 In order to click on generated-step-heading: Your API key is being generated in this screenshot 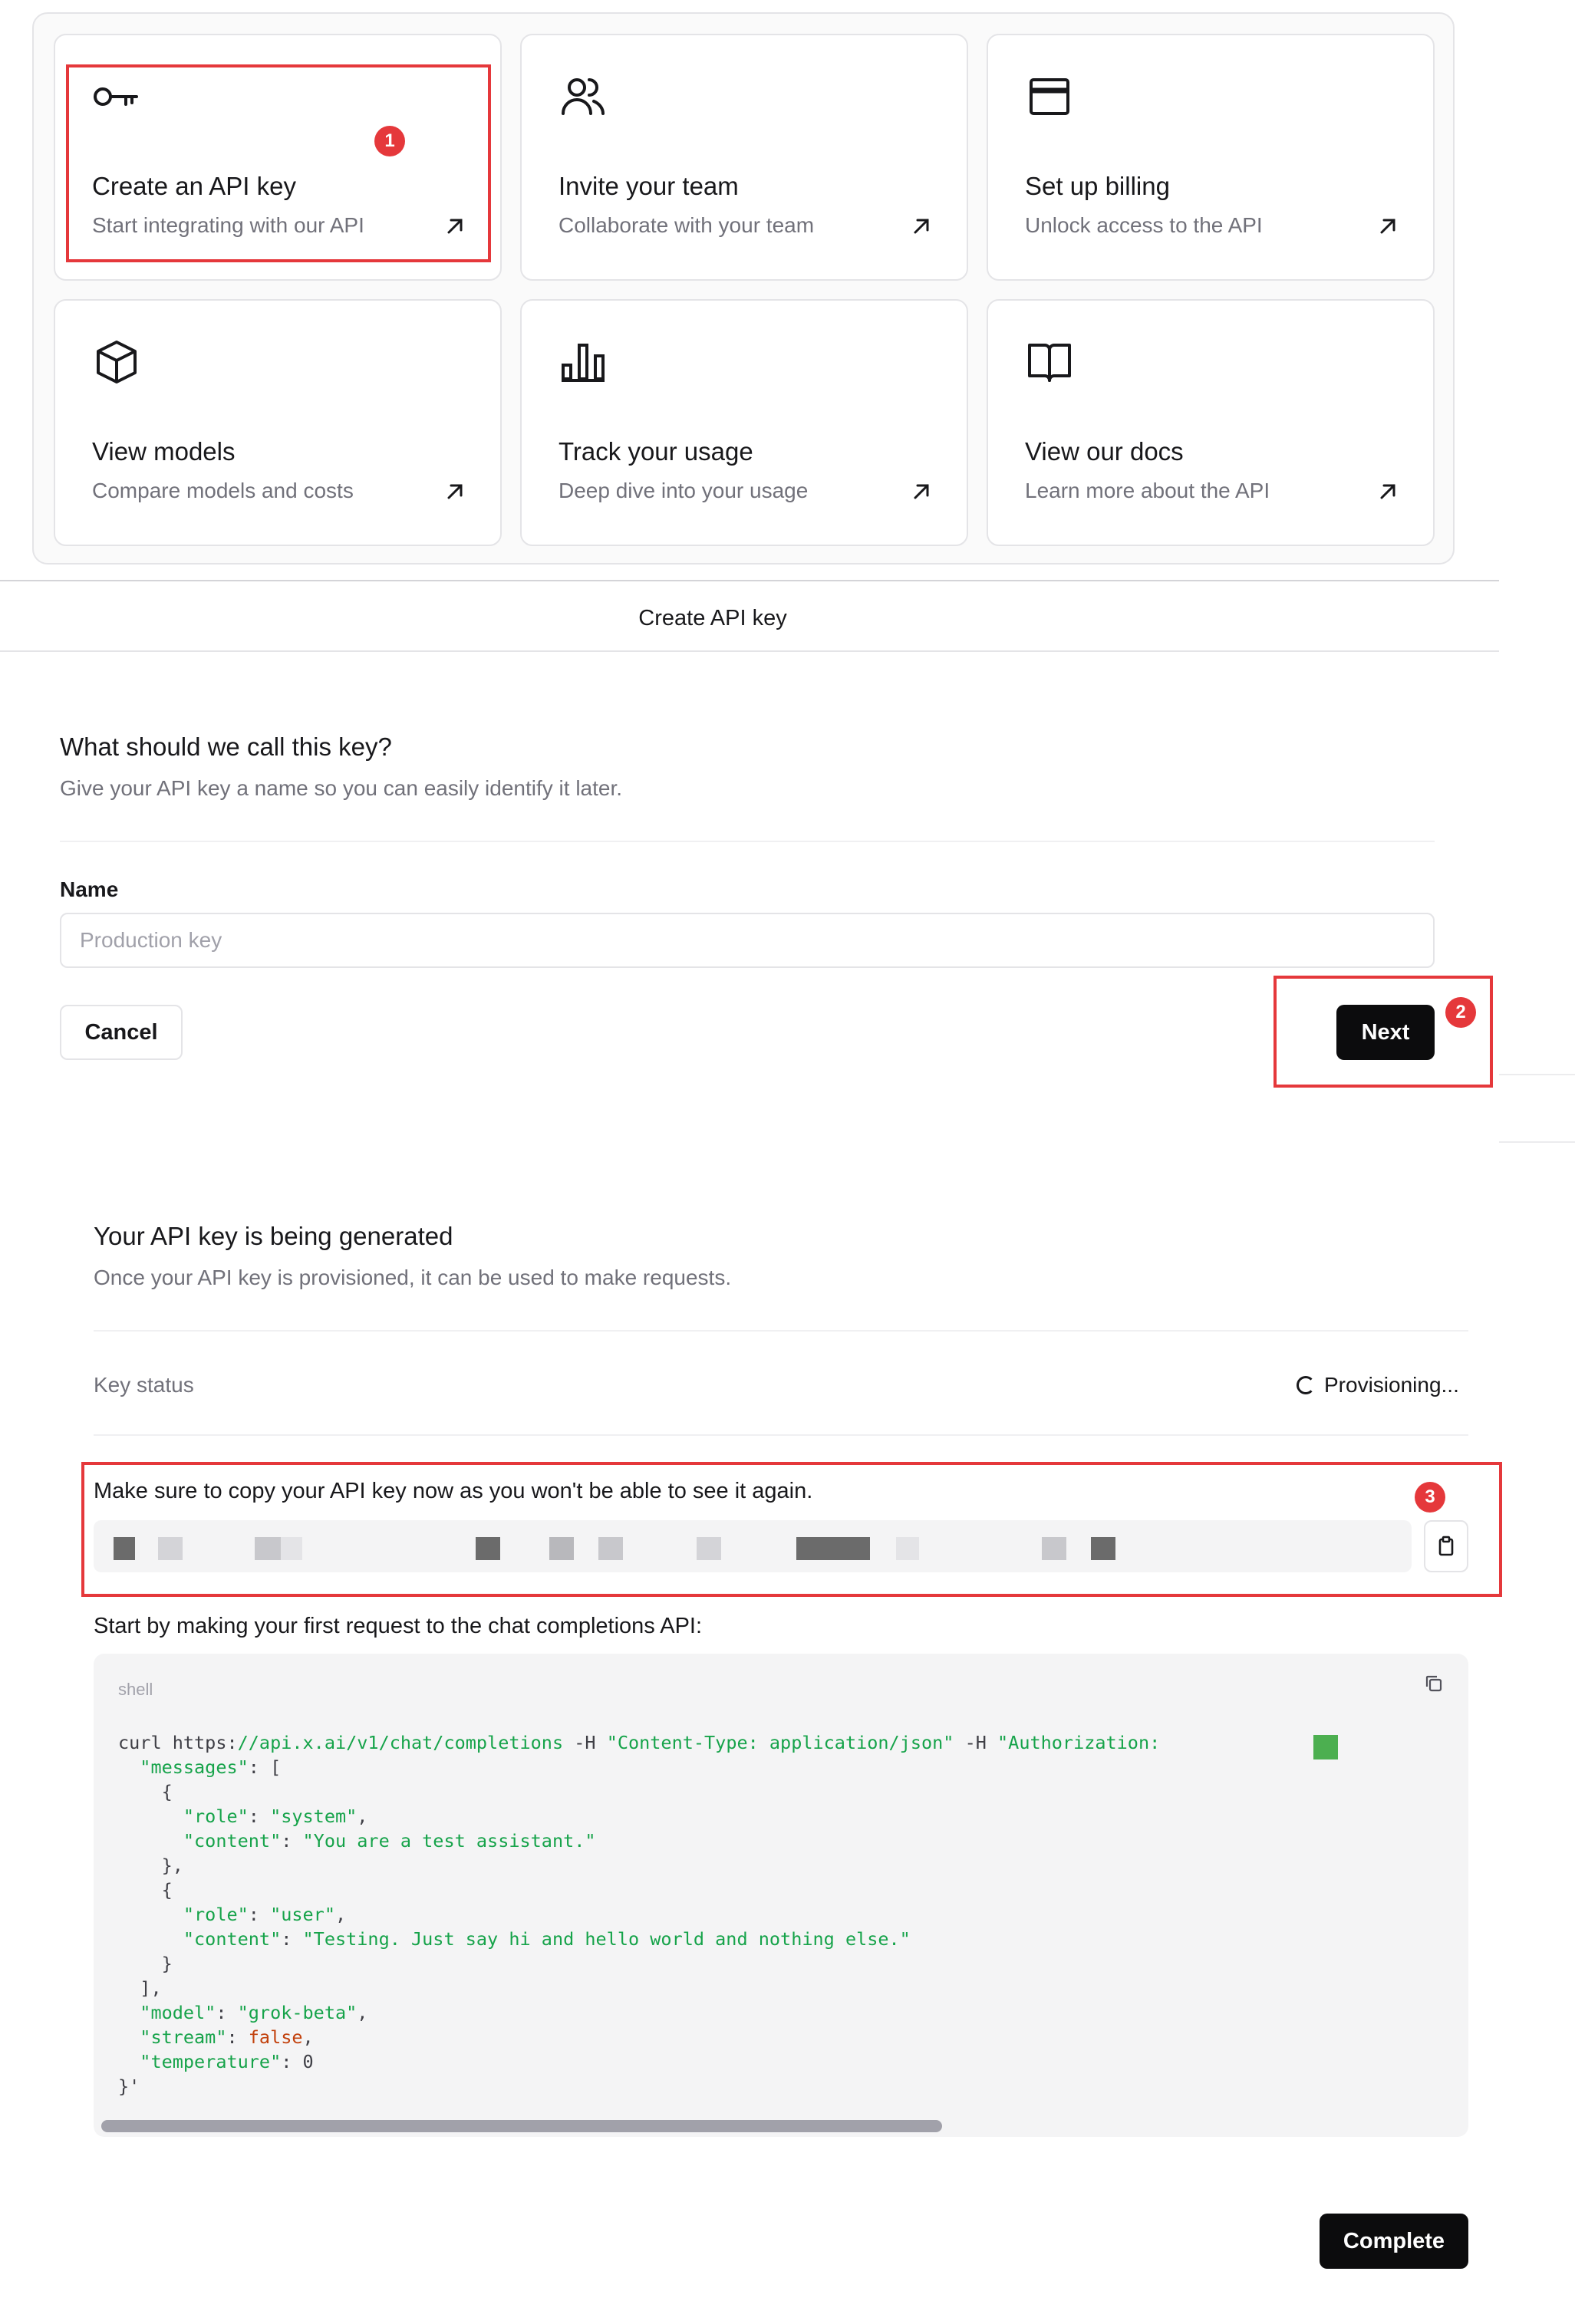, I will do `click(273, 1236)`.